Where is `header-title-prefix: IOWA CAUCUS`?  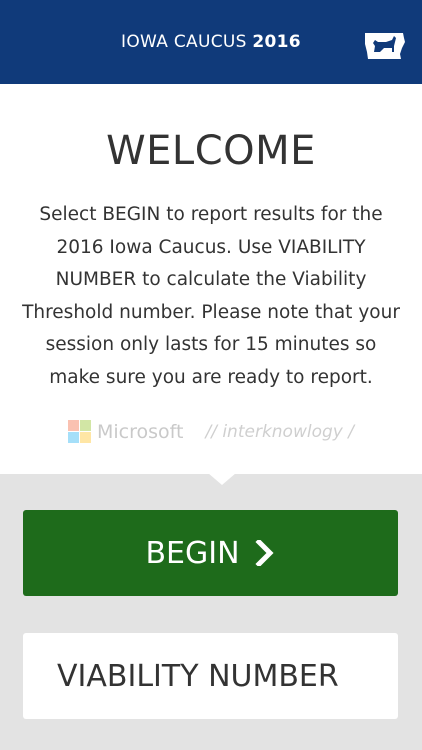
header-title-prefix: IOWA CAUCUS is located at coordinates (184, 42).